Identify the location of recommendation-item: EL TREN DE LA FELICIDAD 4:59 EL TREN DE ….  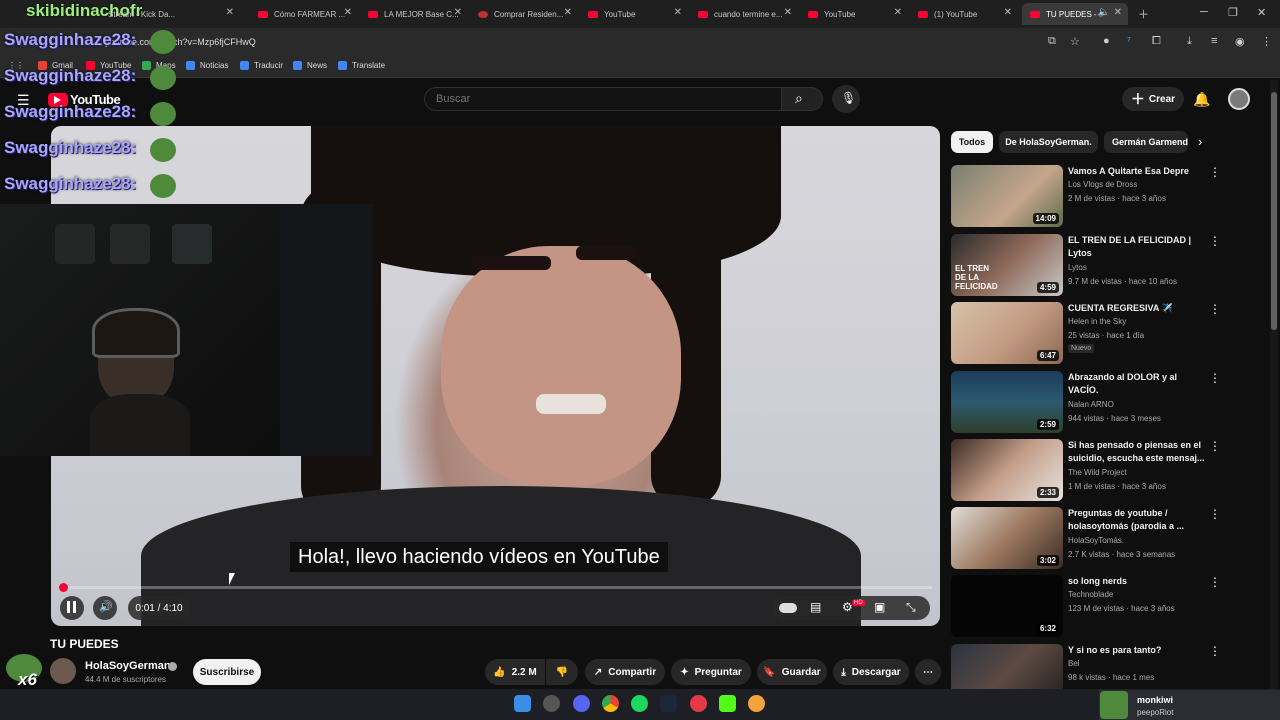
(1106, 265).